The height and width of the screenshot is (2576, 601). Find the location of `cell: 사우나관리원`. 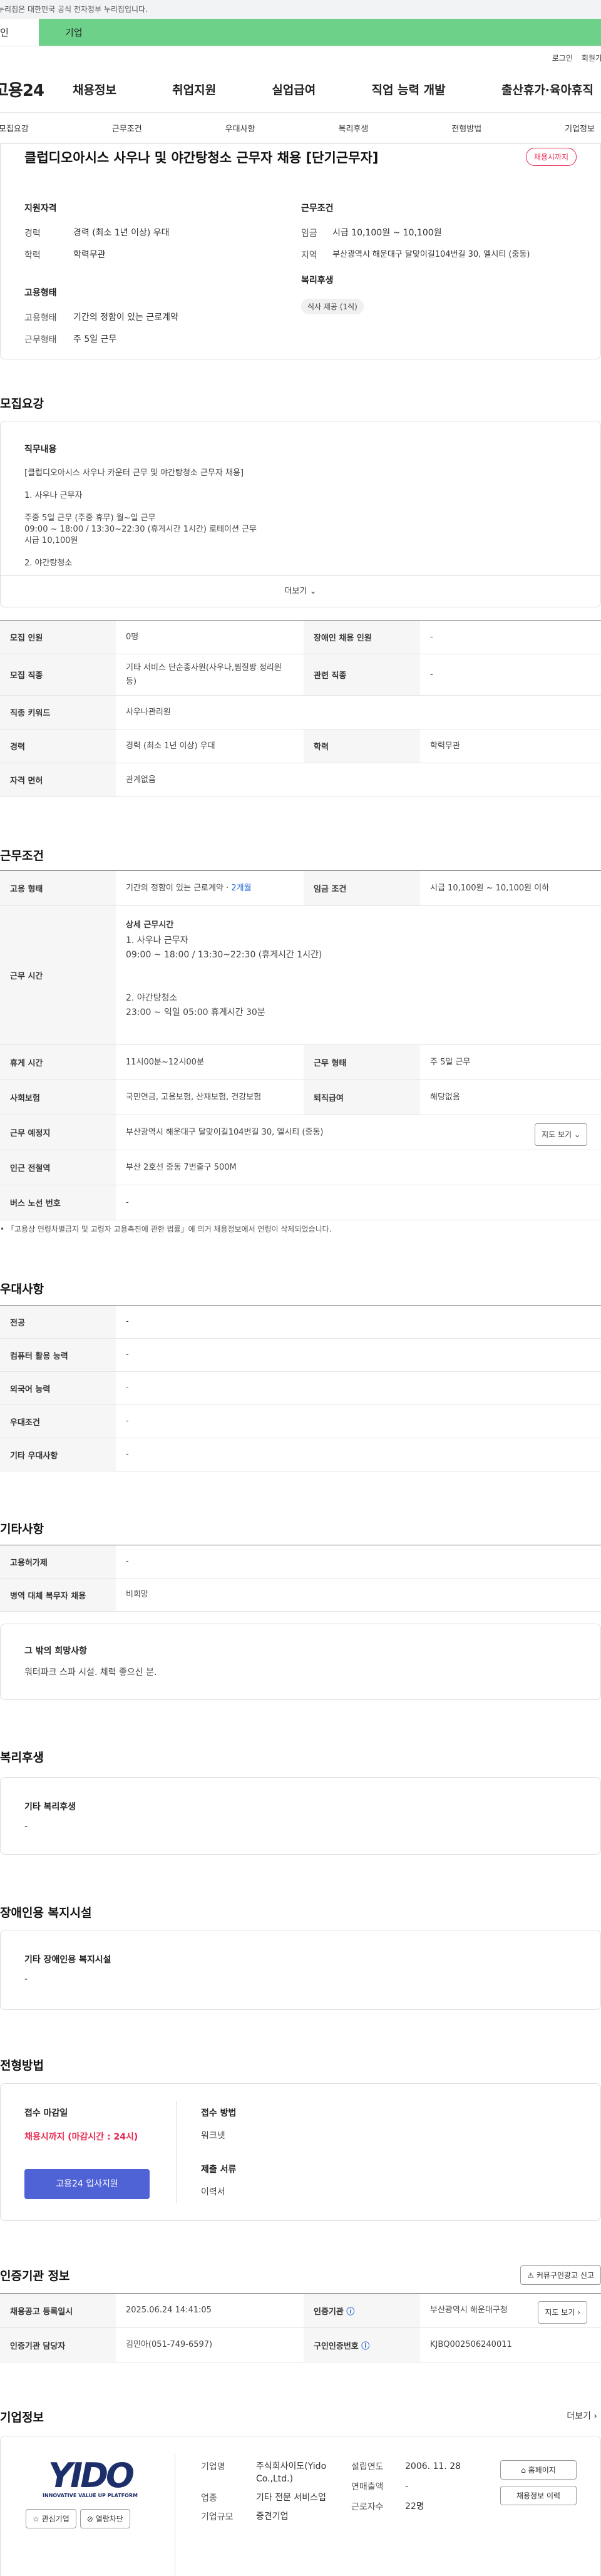

cell: 사우나관리원 is located at coordinates (358, 712).